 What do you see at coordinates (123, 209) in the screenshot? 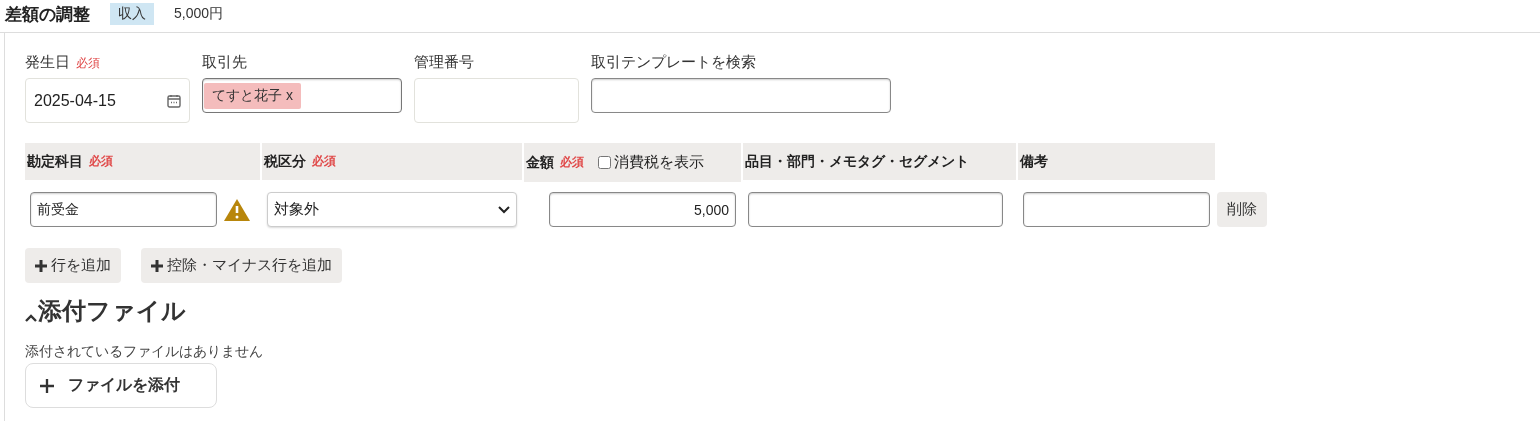
I see `account-field: 前受金` at bounding box center [123, 209].